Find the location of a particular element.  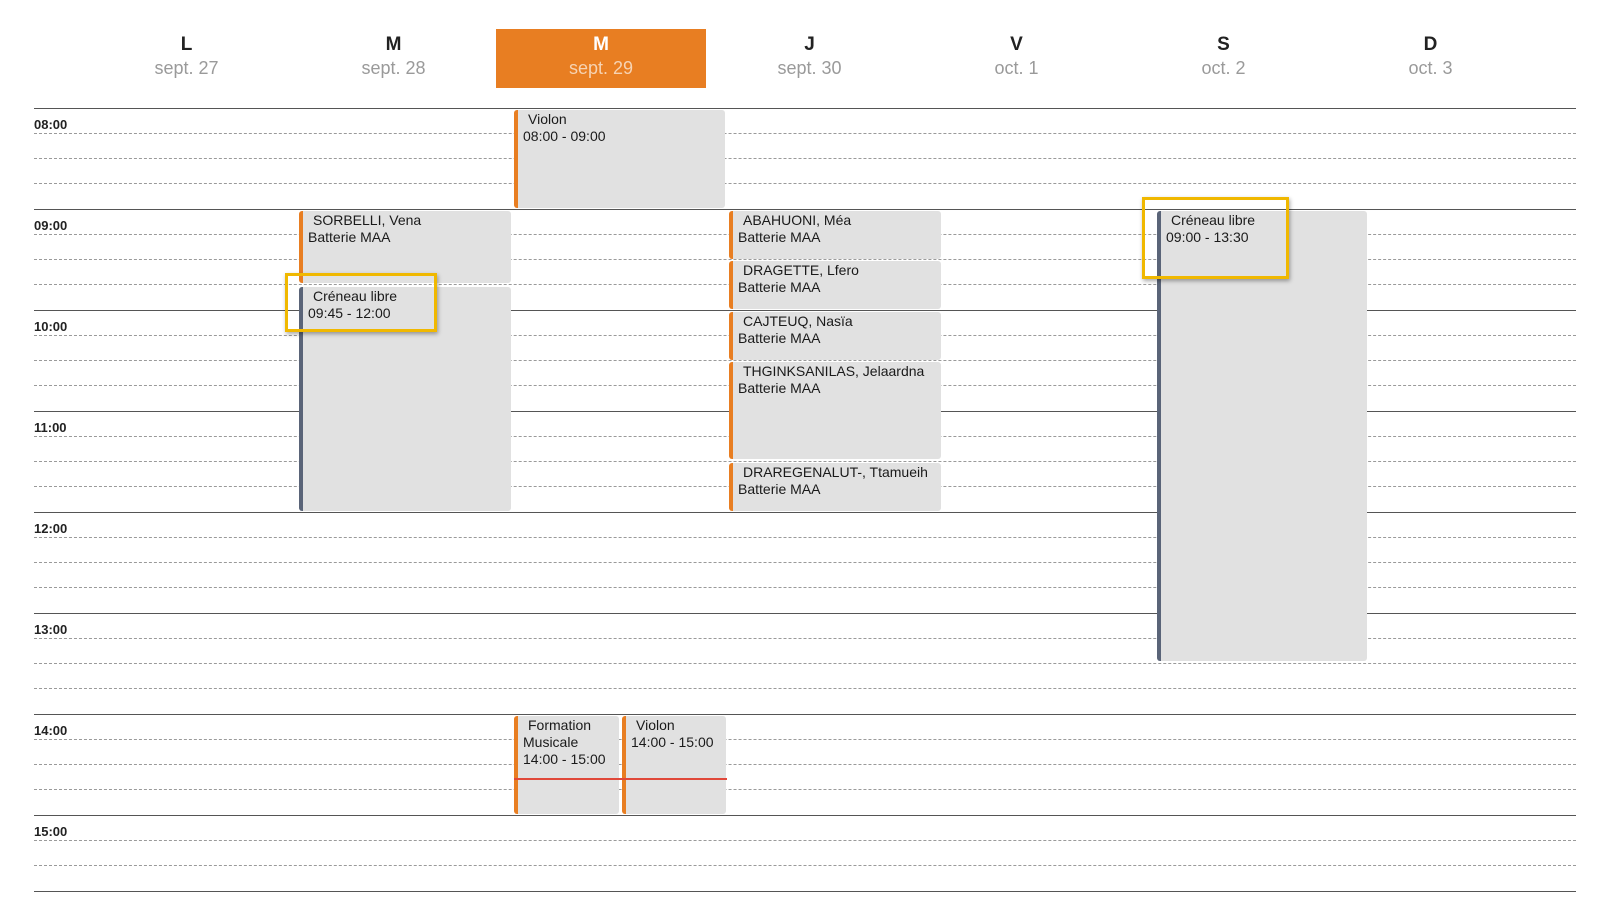

day-header-monday: L sept. 27 is located at coordinates (186, 58).